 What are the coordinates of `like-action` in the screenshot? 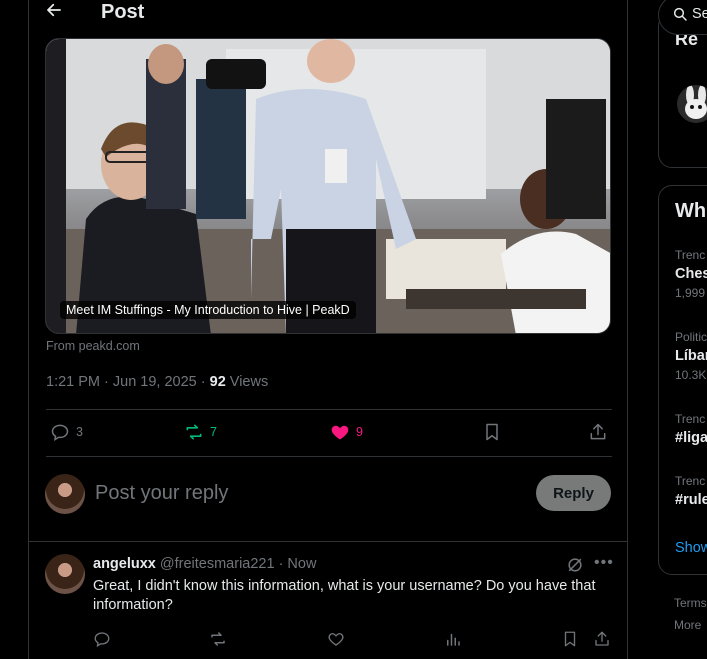 It's located at (336, 641).